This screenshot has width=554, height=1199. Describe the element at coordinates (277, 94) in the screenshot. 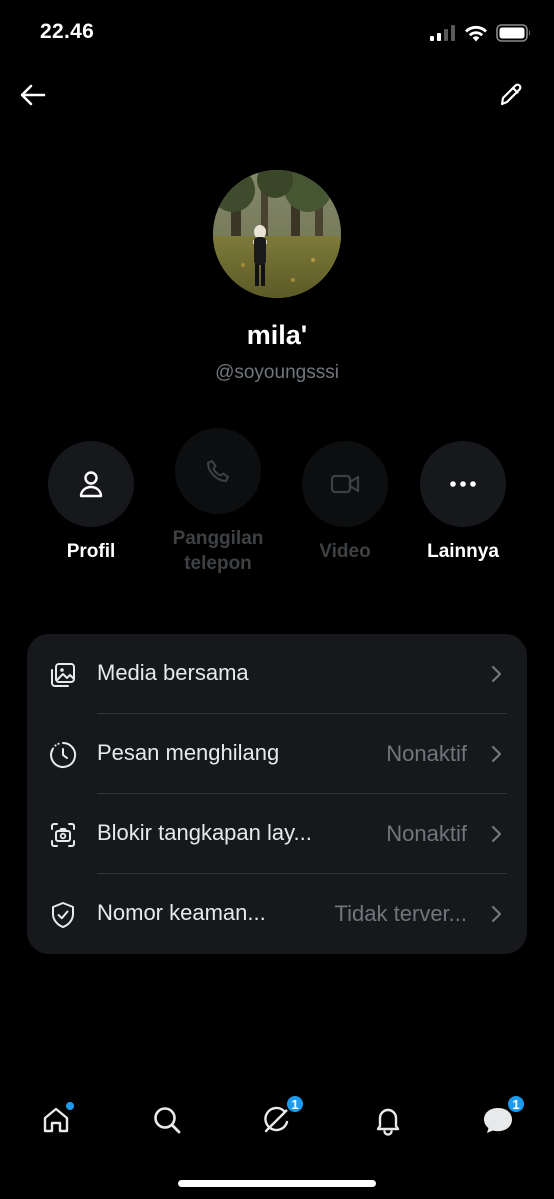

I see `top-nav` at that location.